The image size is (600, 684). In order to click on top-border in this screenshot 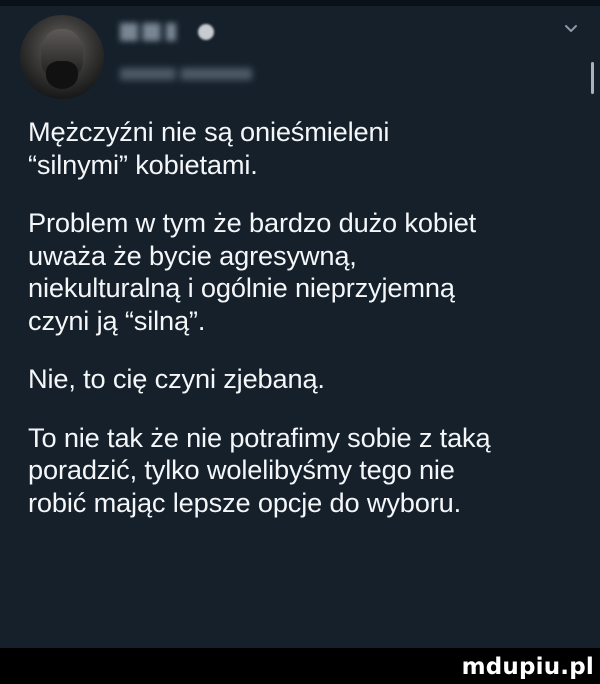, I will do `click(300, 3)`.